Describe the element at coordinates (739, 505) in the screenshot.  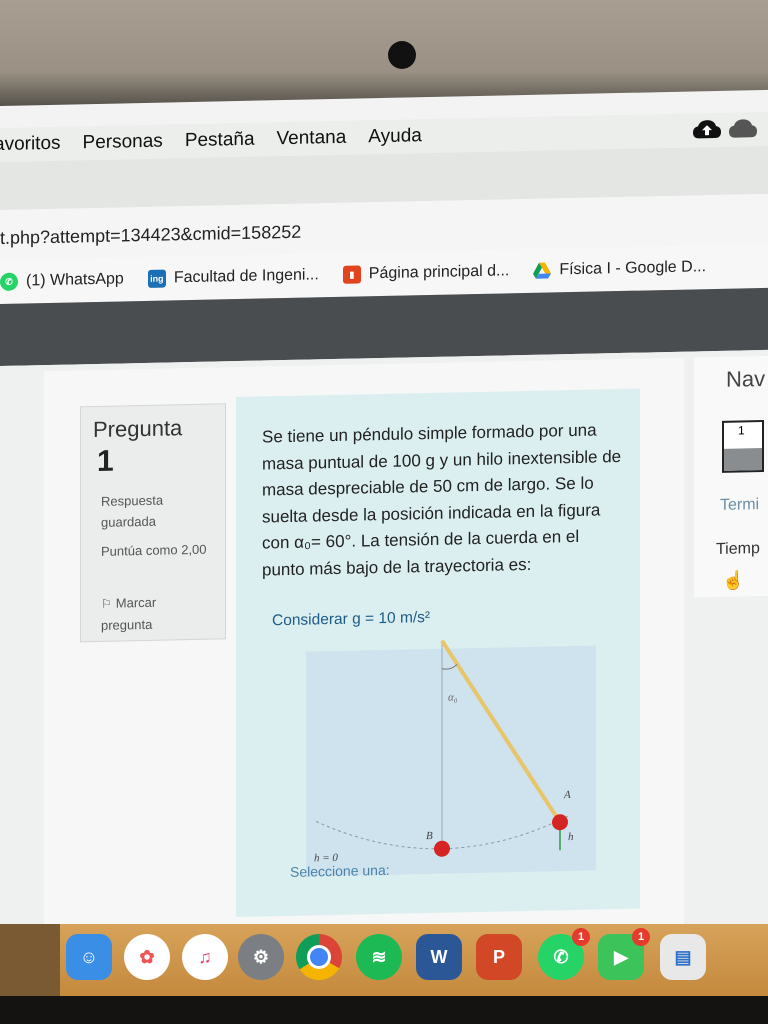
I see `finish-attempt-link: Termi` at that location.